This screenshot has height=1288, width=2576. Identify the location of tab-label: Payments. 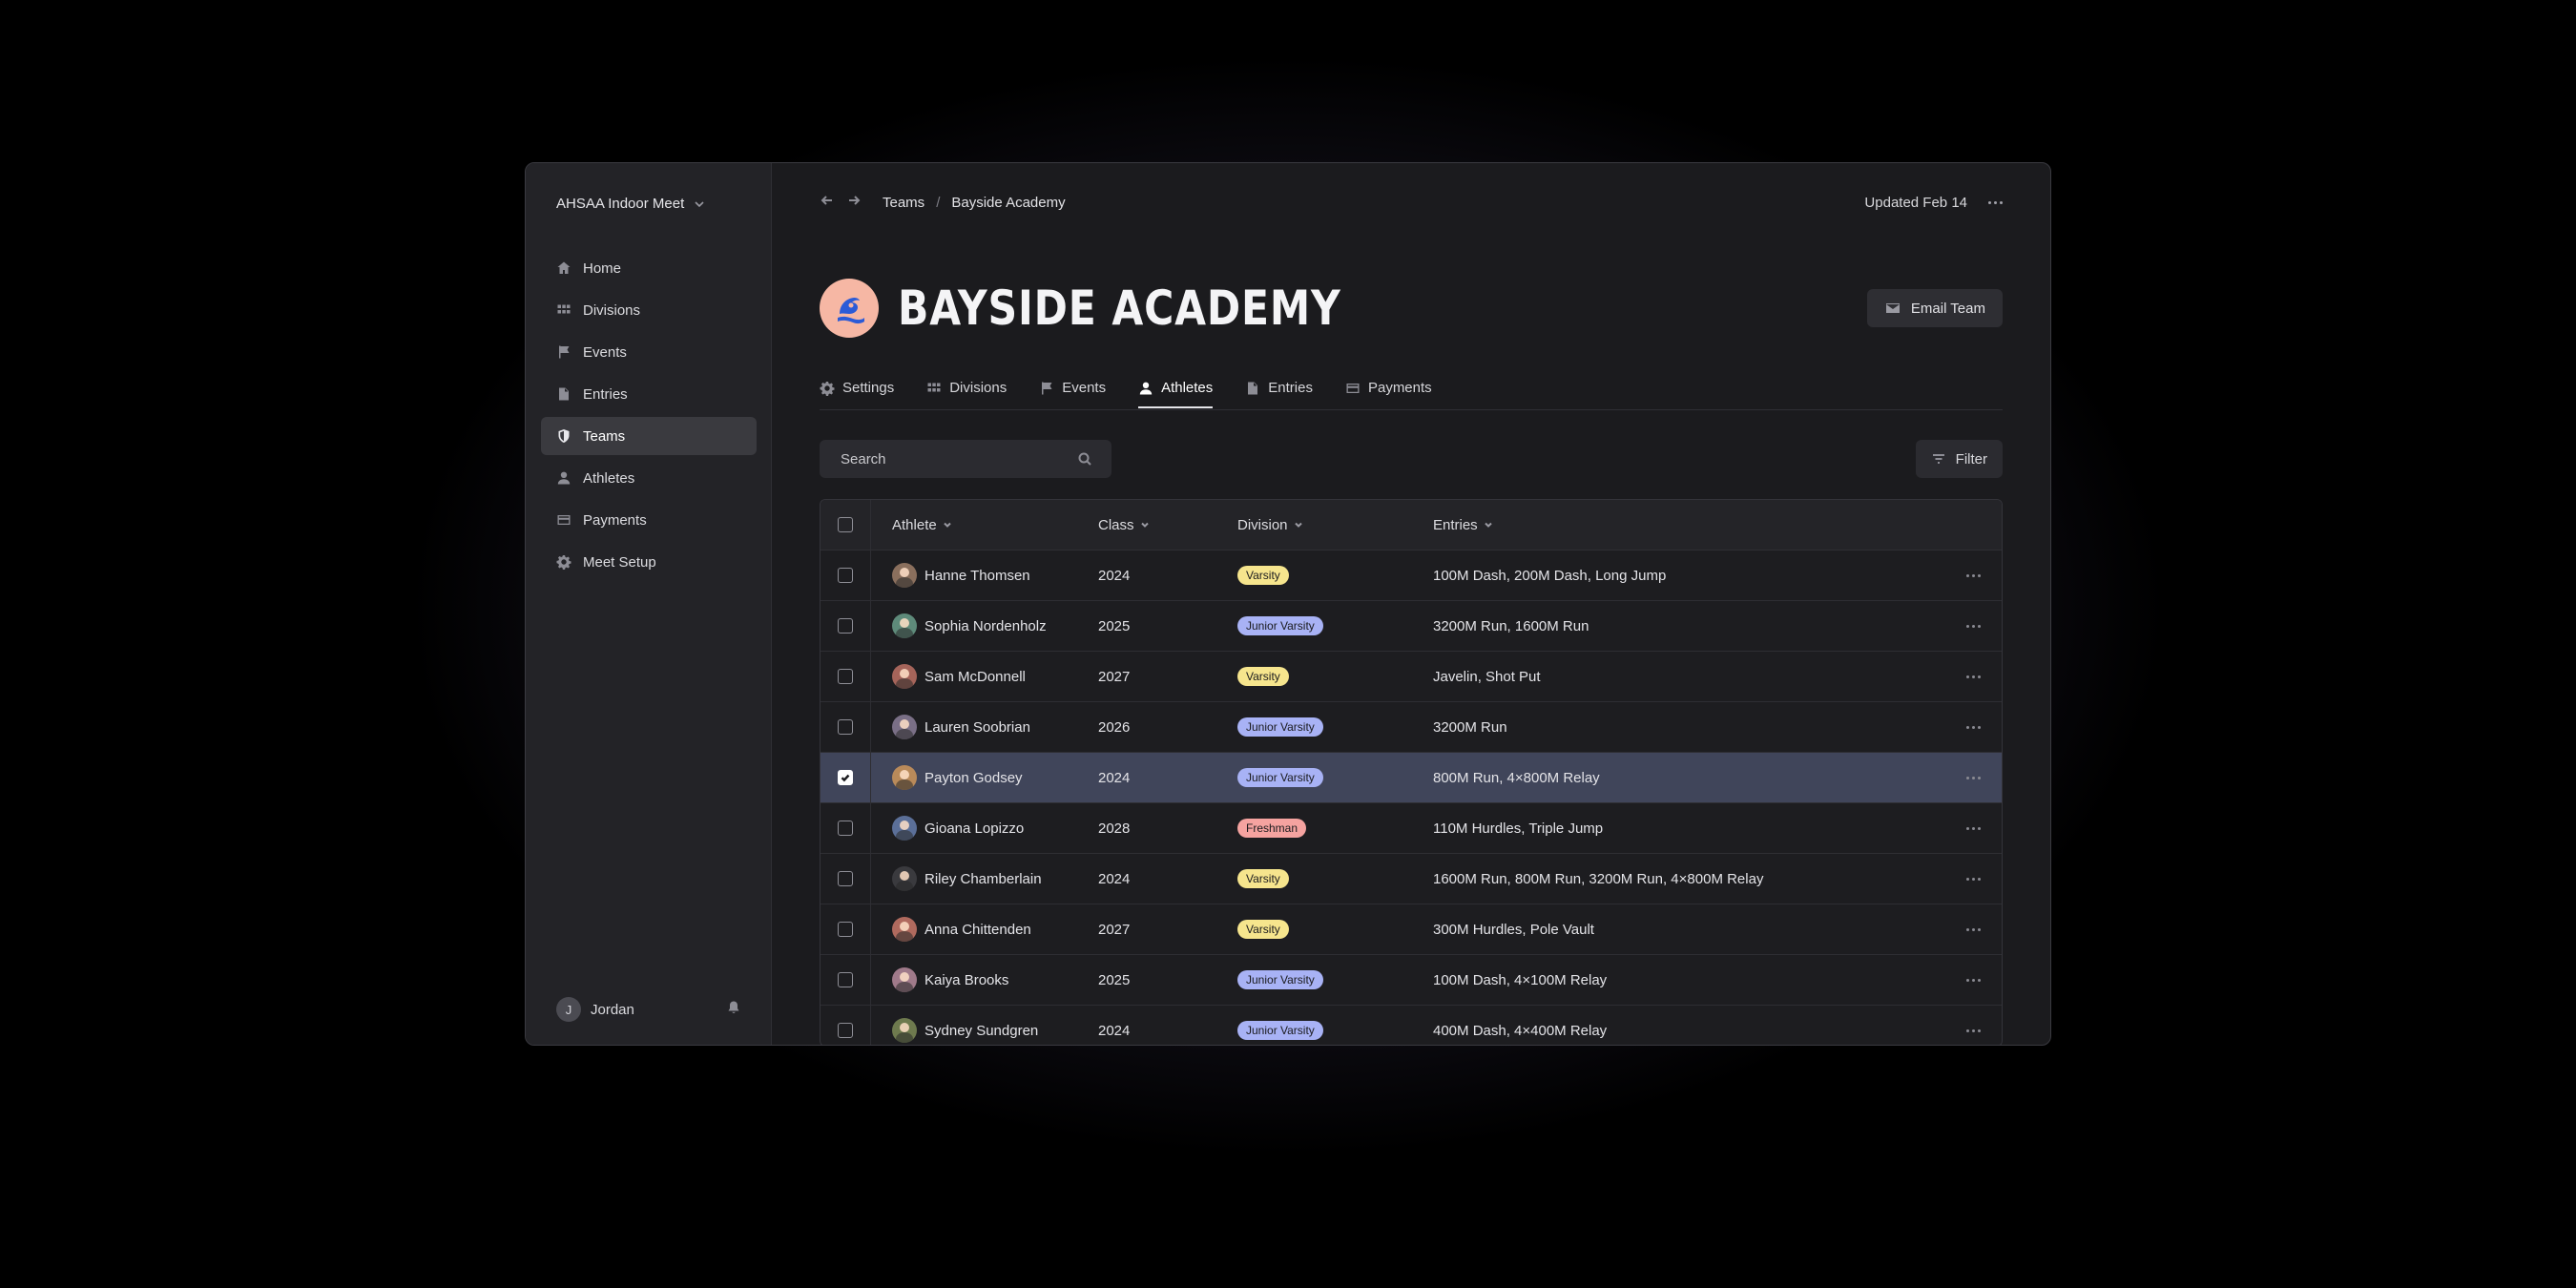
(1399, 388).